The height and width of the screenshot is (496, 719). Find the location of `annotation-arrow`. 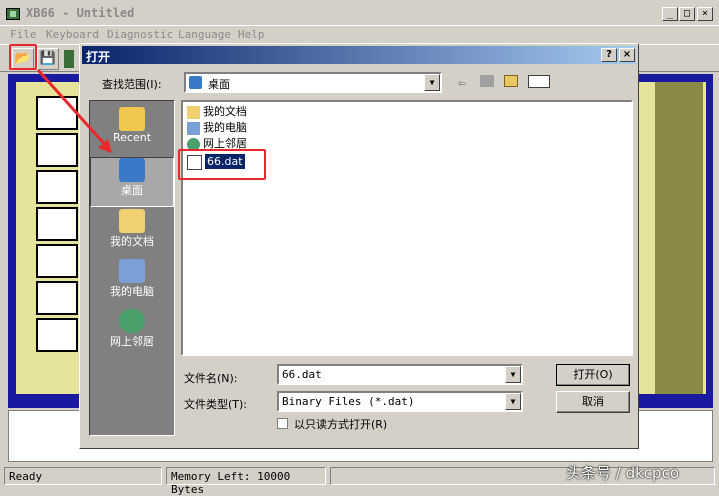

annotation-arrow is located at coordinates (74, 110).